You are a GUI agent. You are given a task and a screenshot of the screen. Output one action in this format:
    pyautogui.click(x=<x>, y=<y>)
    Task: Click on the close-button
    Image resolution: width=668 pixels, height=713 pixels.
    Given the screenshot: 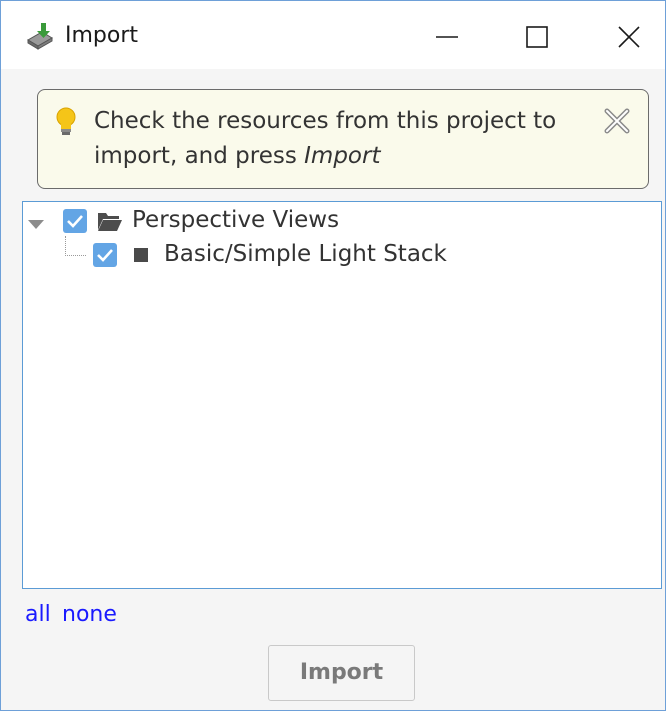 What is the action you would take?
    pyautogui.click(x=629, y=37)
    